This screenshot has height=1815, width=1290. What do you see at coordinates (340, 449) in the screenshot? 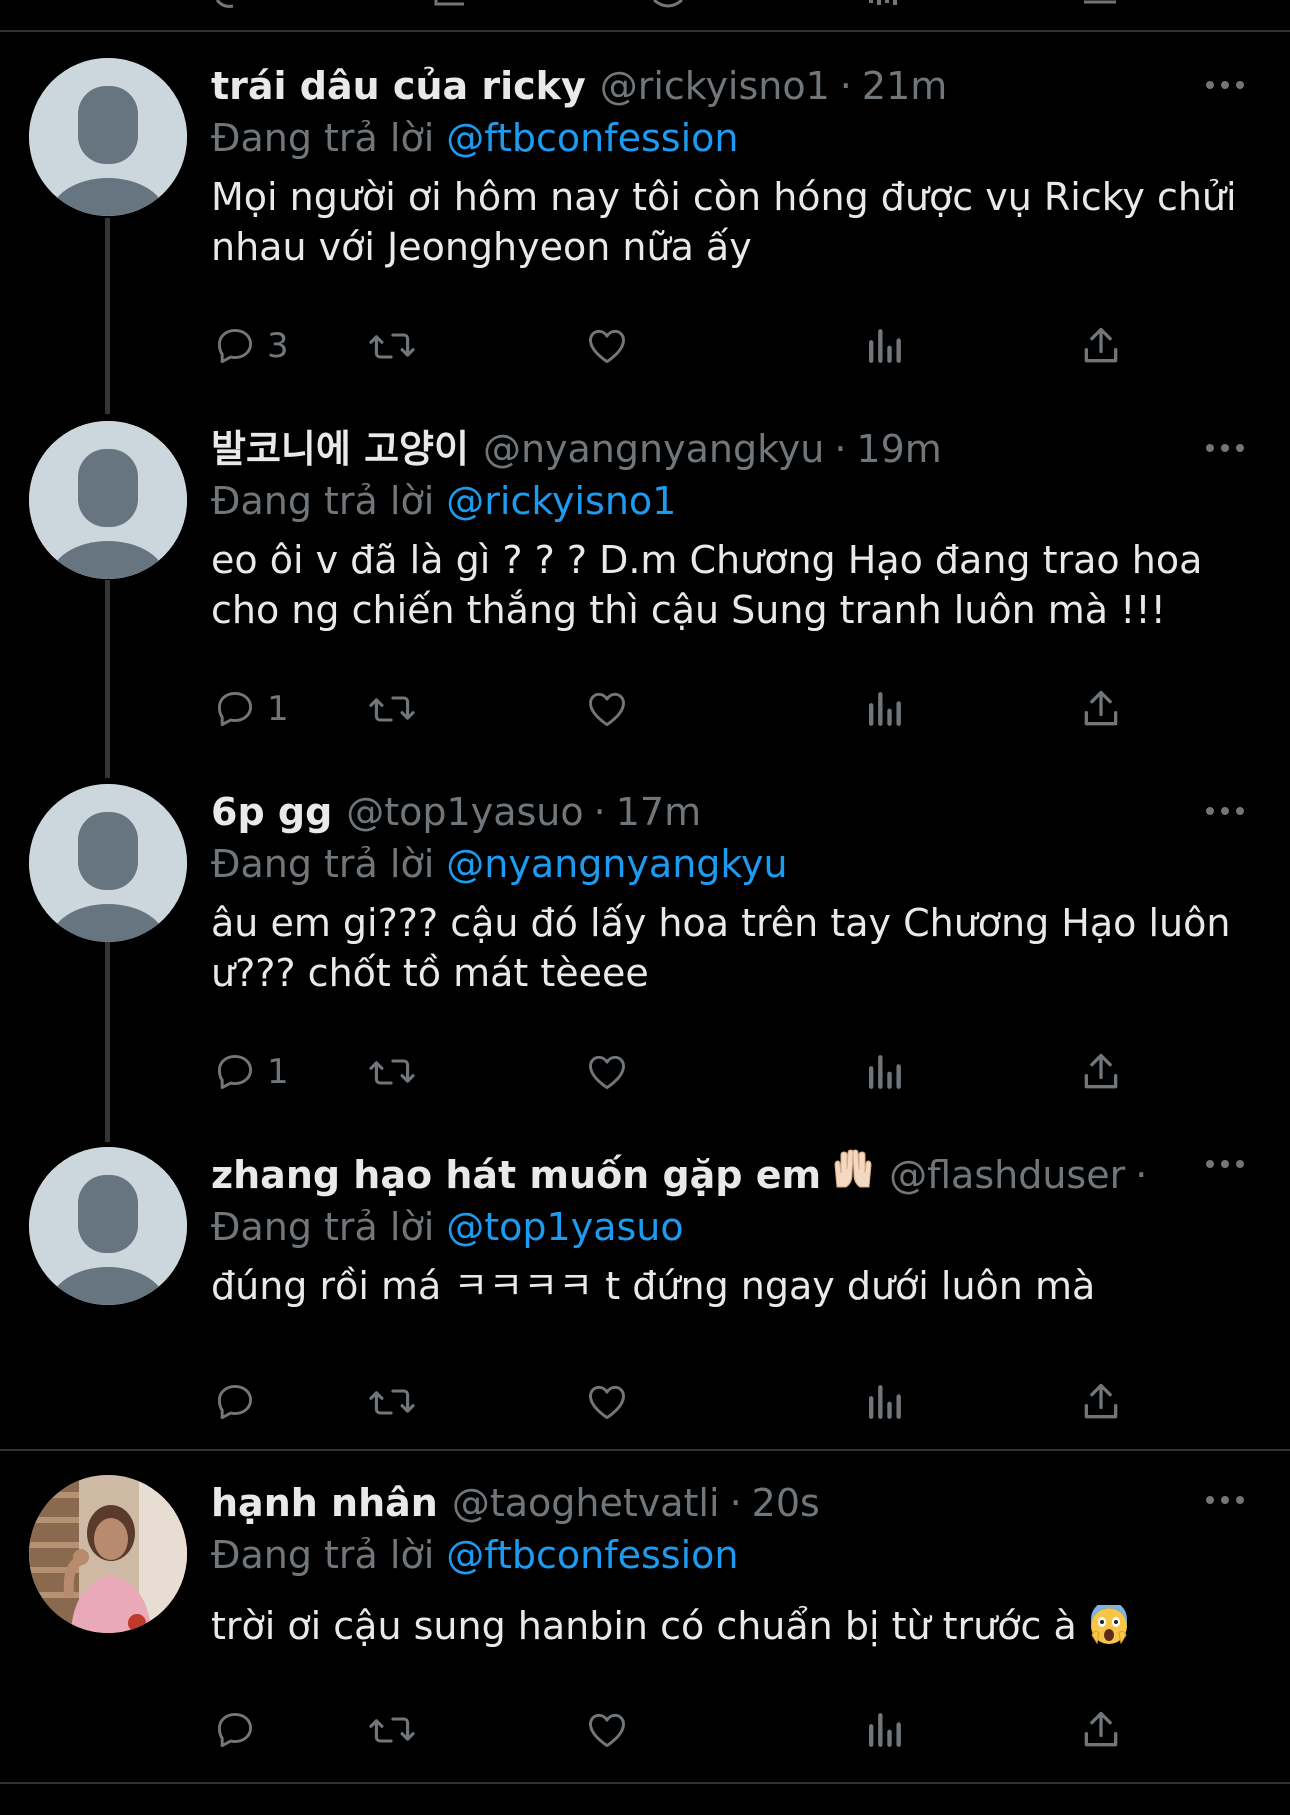
I see `display-name: 발코니에 고양이` at bounding box center [340, 449].